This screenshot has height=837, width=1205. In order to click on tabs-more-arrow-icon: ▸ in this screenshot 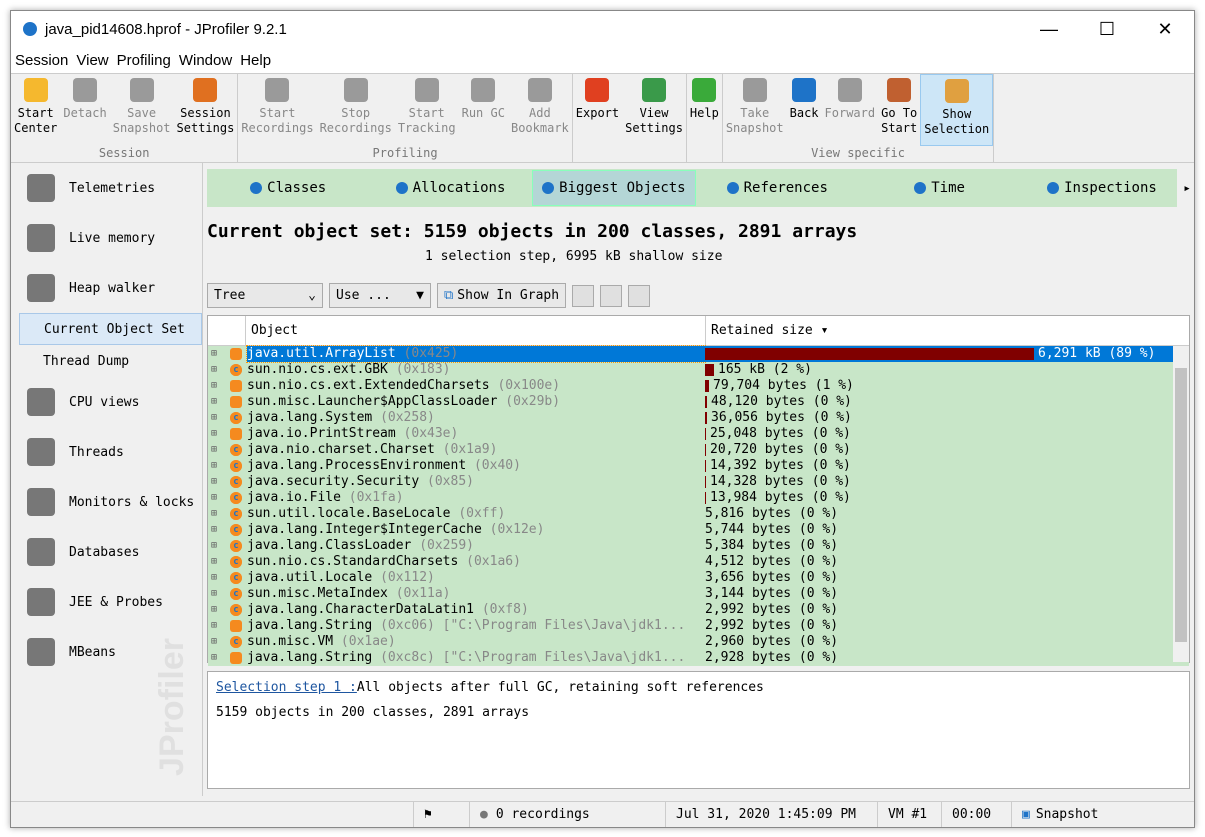, I will do `click(1187, 188)`.